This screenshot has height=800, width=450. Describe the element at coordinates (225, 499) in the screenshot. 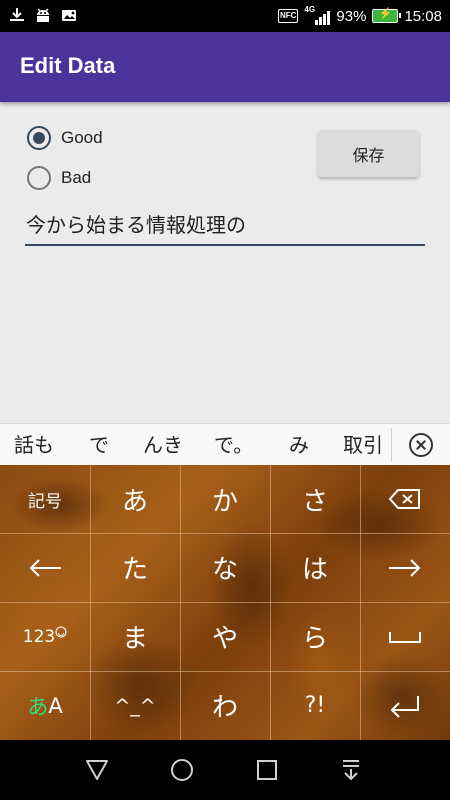

I see `key-ka: か` at that location.